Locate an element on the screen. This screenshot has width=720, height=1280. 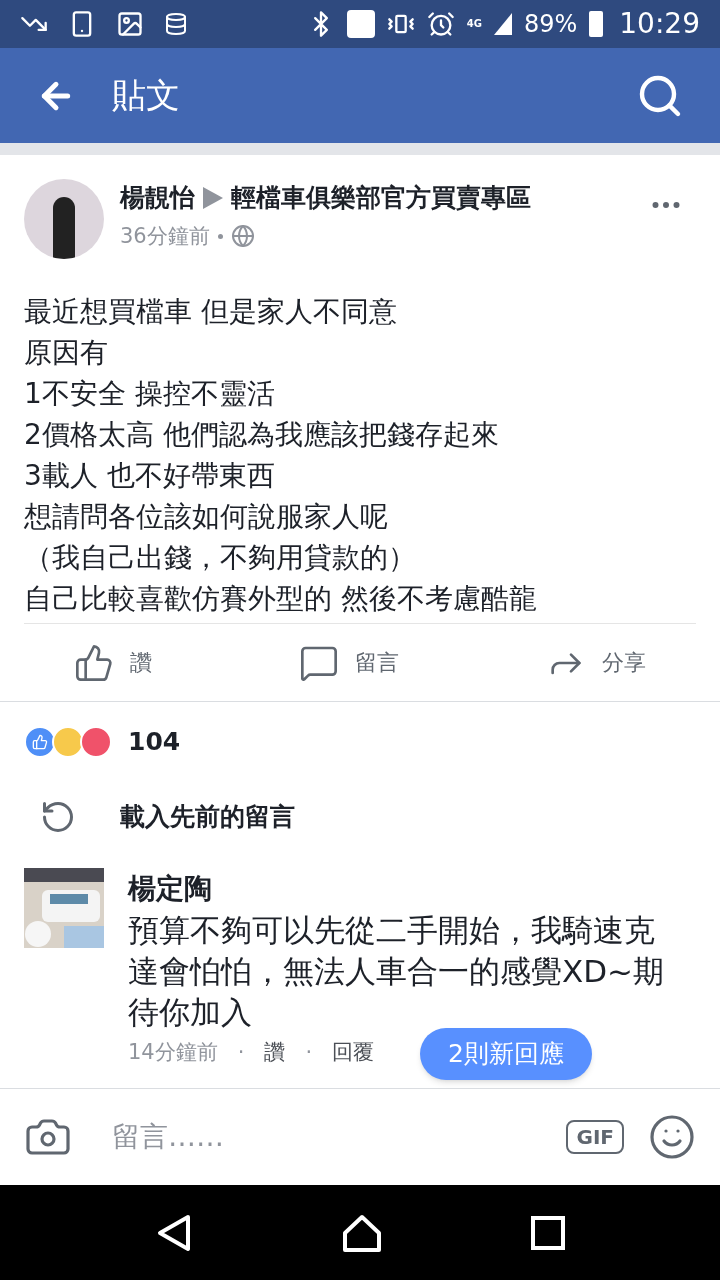
alarm-icon is located at coordinates (440, 24).